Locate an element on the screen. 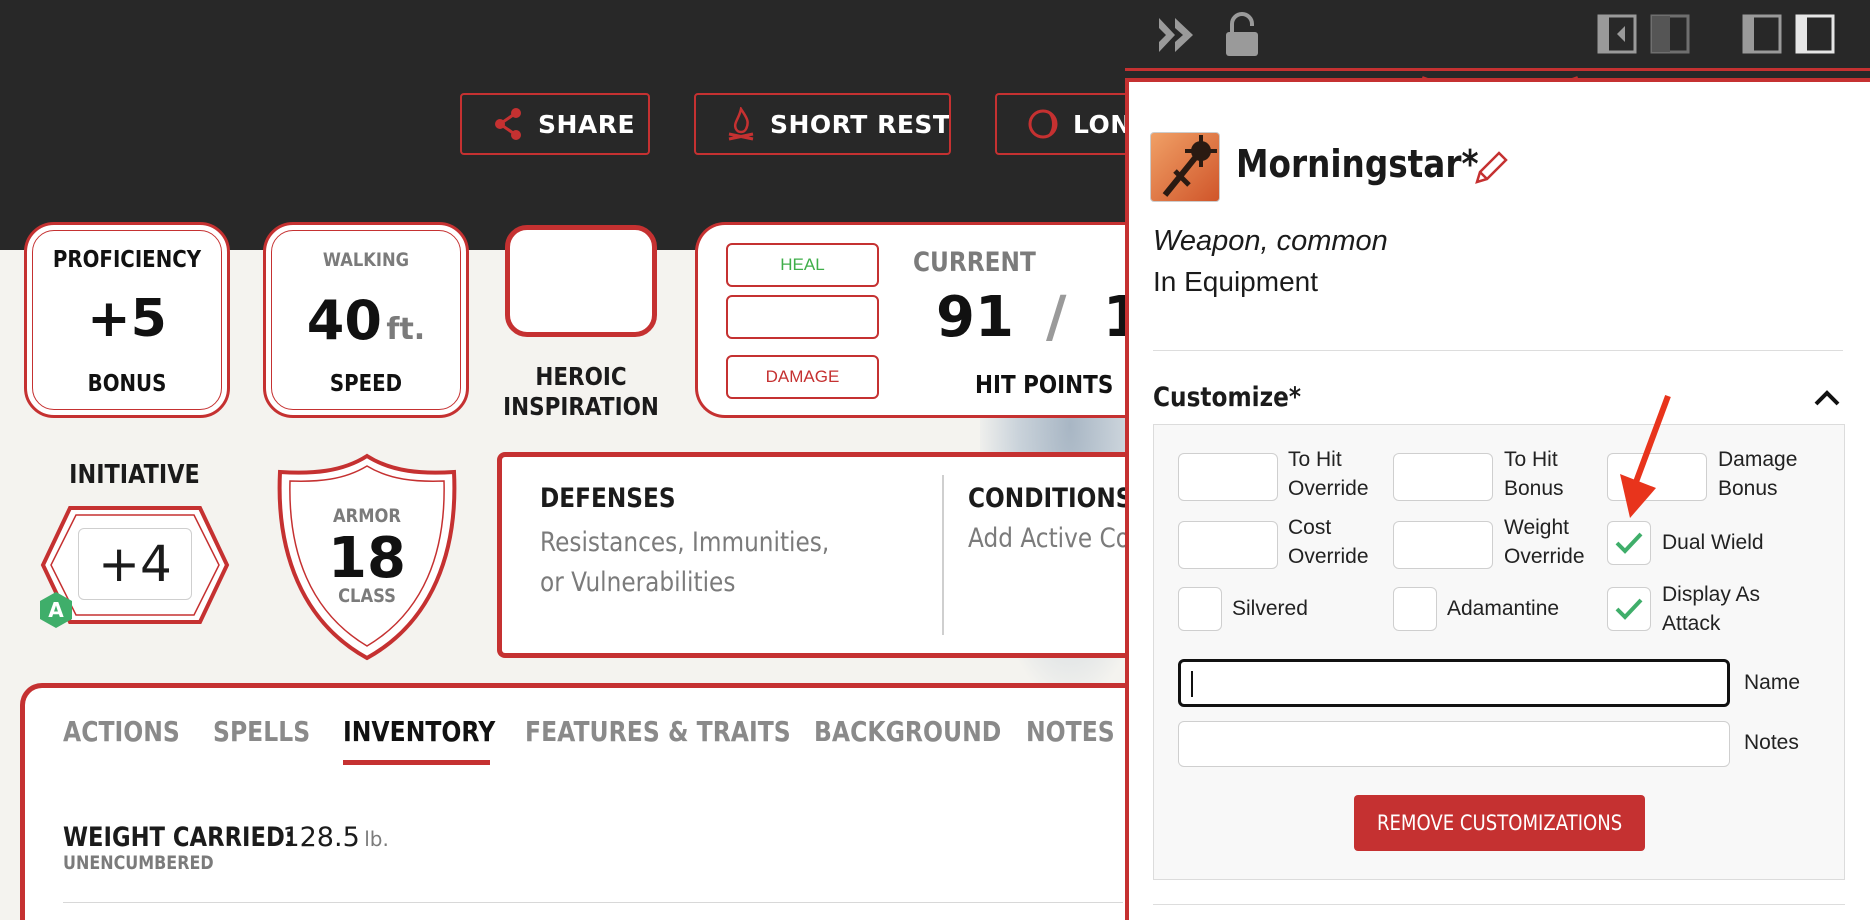  advantage-letter: A is located at coordinates (56, 610).